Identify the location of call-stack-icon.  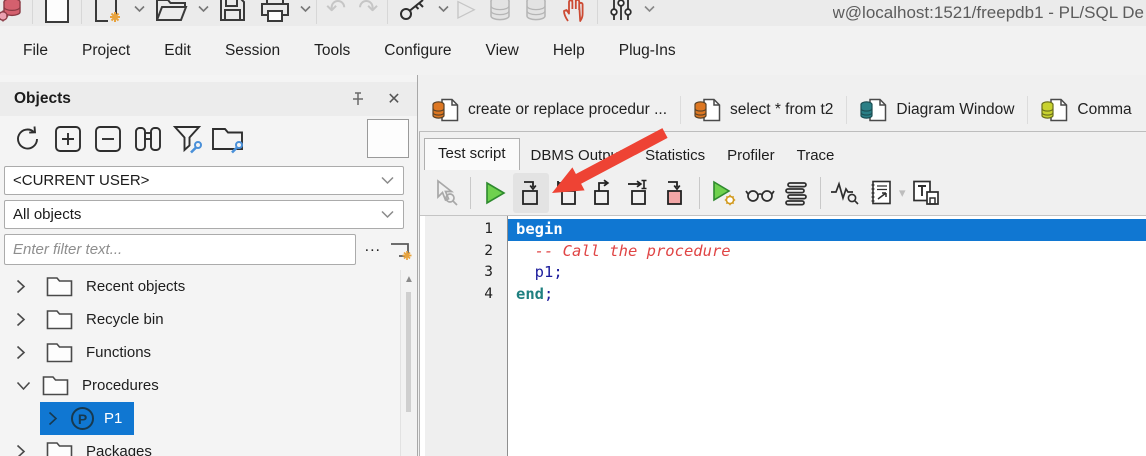
(796, 193).